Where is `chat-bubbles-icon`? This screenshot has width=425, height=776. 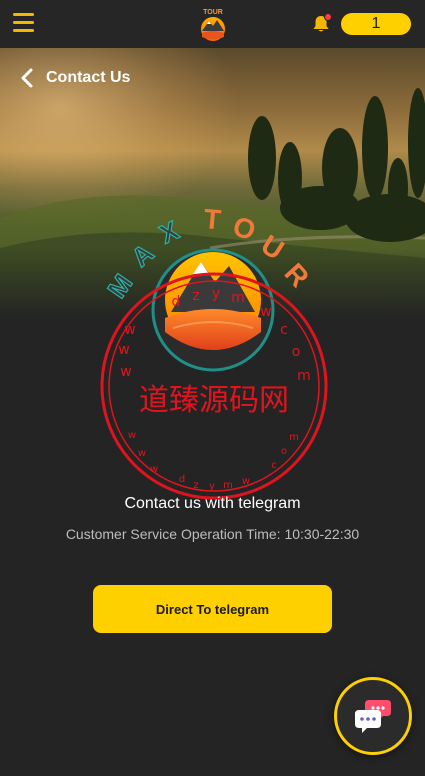 chat-bubbles-icon is located at coordinates (373, 716).